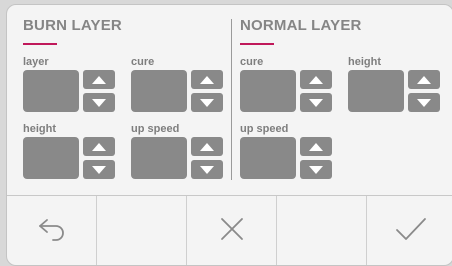 This screenshot has height=266, width=452. Describe the element at coordinates (40, 44) in the screenshot. I see `burn-layer-title-underline` at that location.